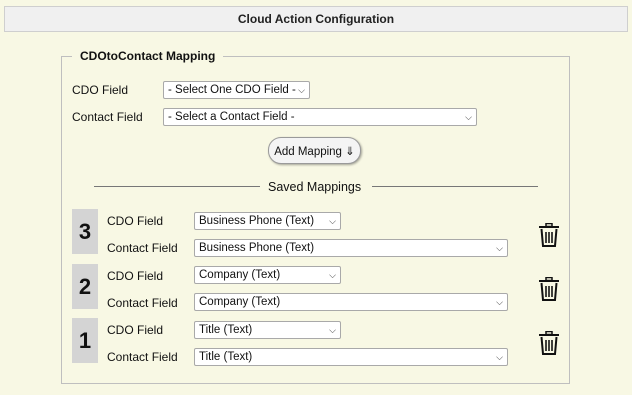 This screenshot has width=632, height=395. I want to click on row-contact-select: Company (Text) ⌵, so click(351, 302).